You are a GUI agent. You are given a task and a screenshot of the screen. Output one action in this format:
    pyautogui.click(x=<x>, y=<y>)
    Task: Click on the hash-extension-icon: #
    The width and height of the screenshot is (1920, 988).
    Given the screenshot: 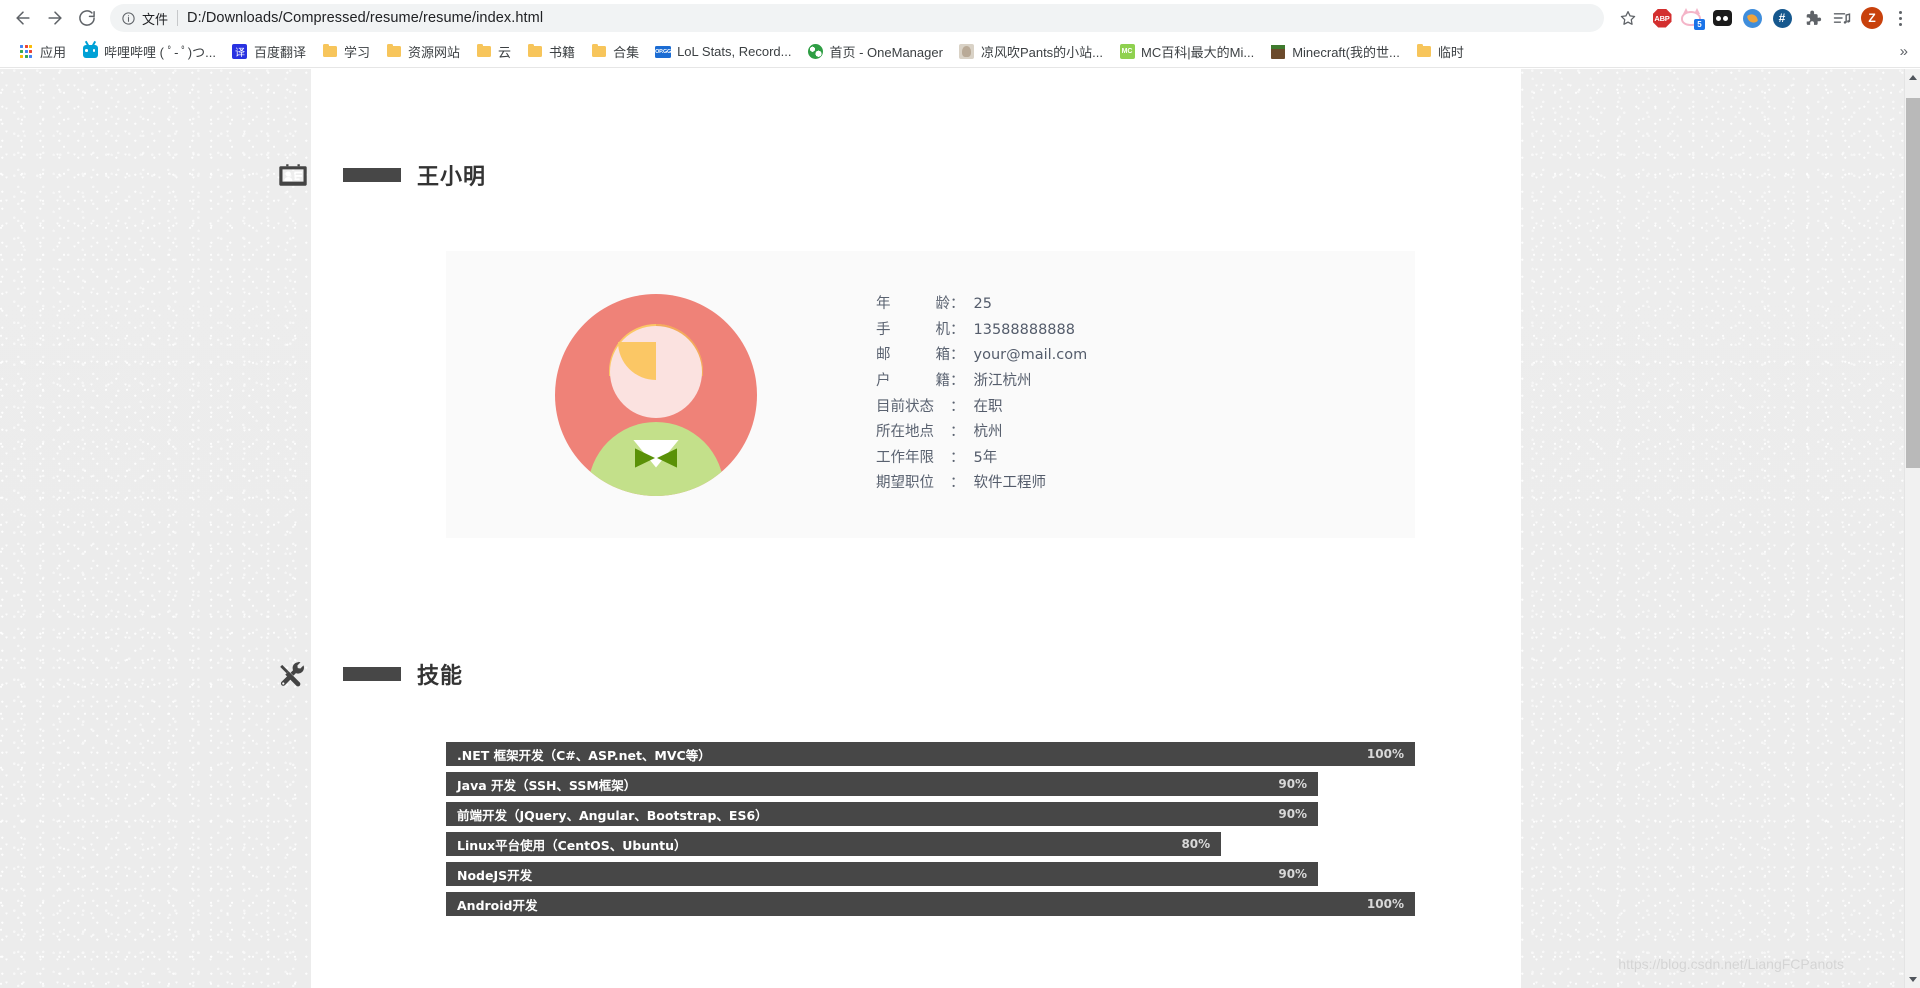 What is the action you would take?
    pyautogui.click(x=1782, y=18)
    